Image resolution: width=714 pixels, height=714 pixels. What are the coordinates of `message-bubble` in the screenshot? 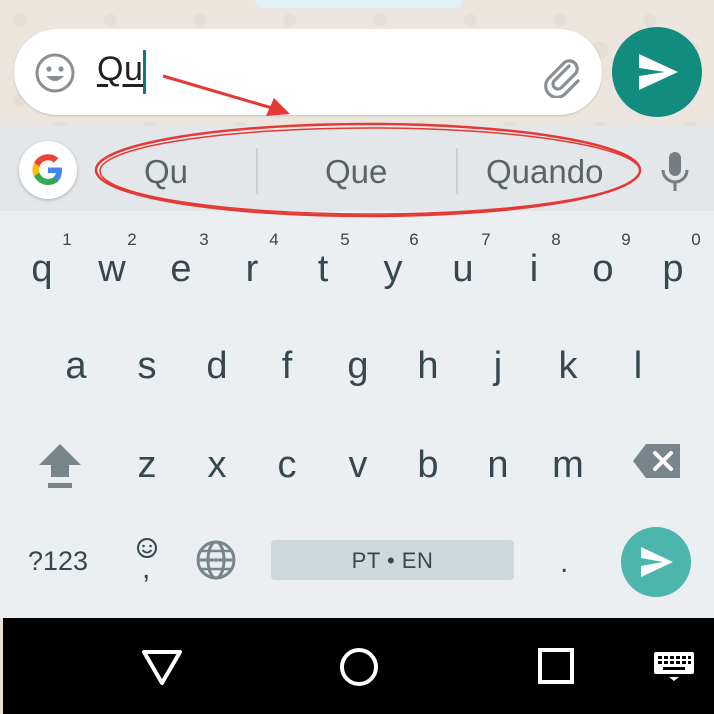 It's located at (359, 4).